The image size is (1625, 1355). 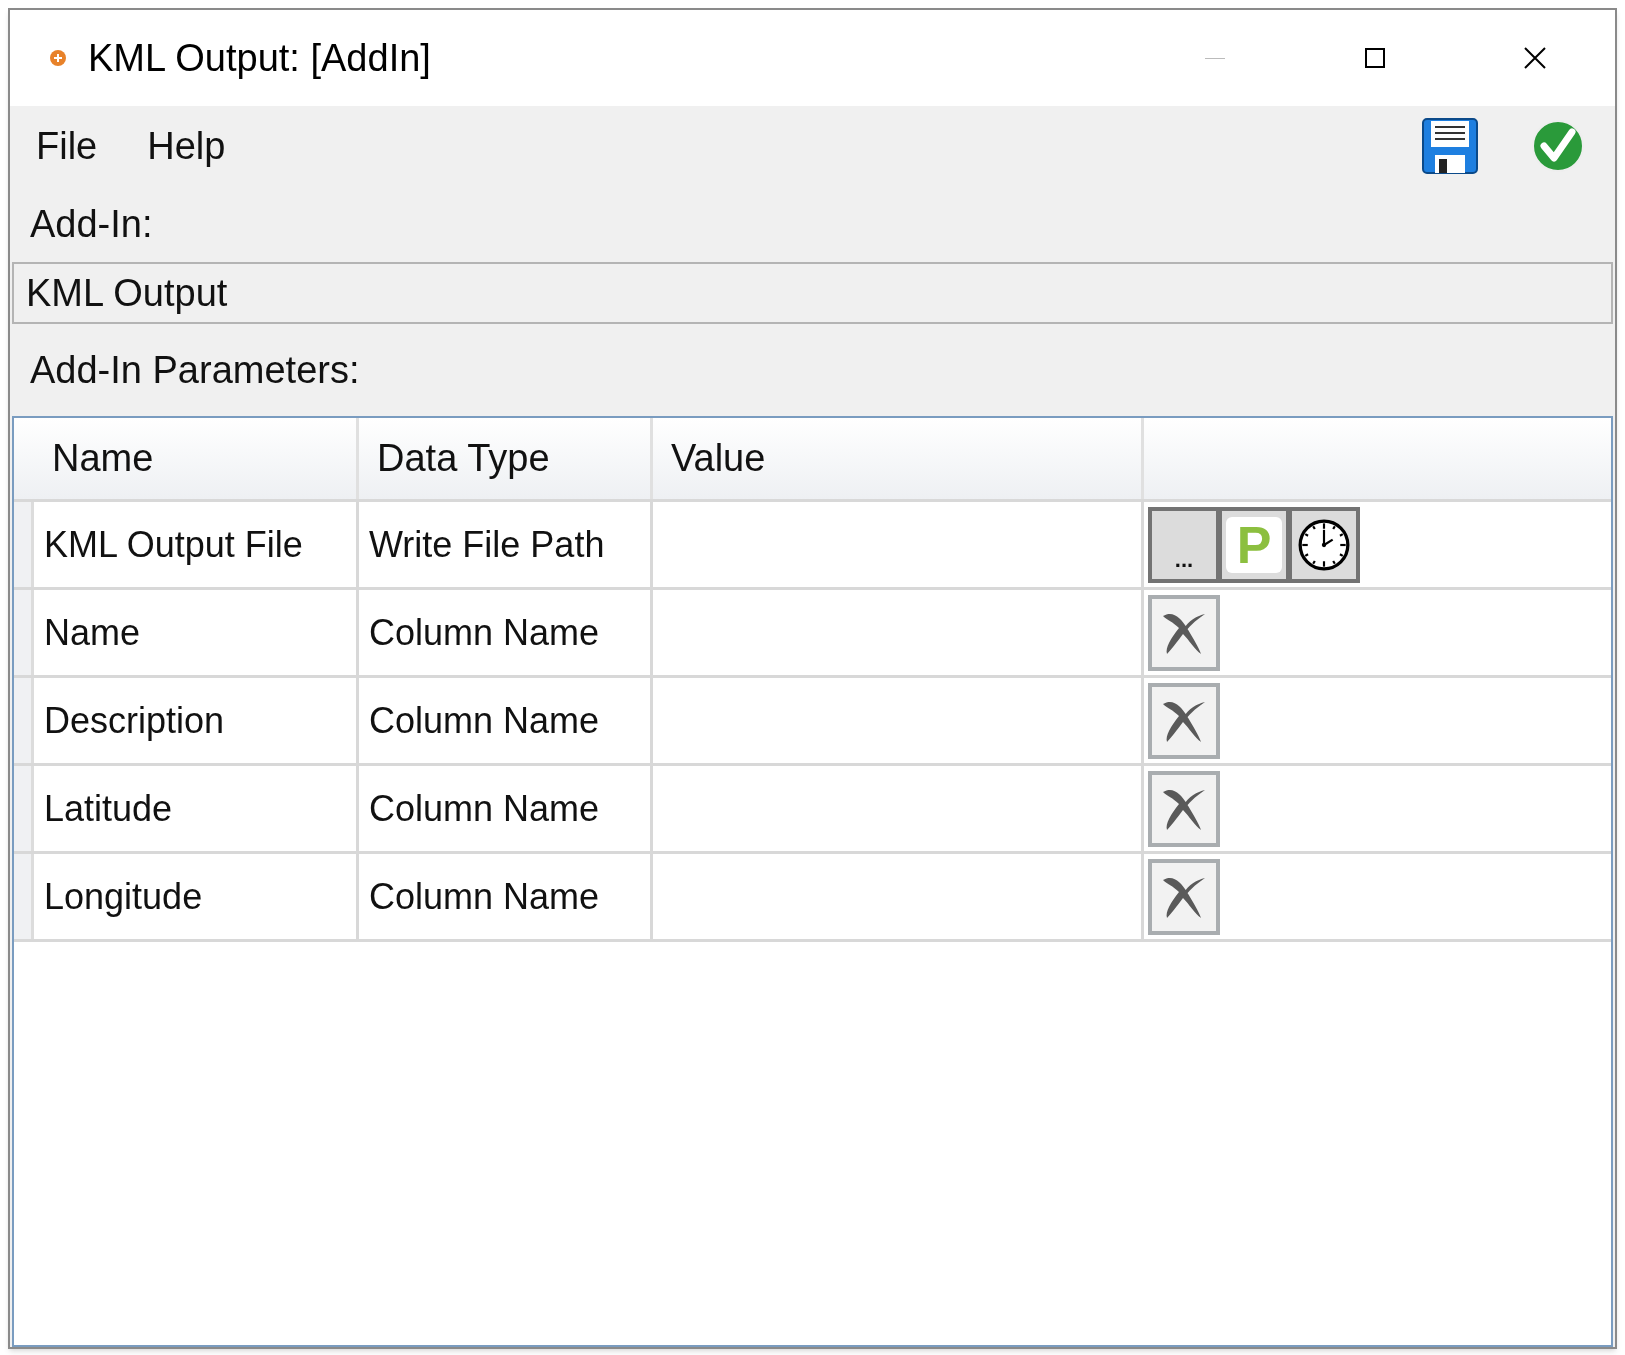 What do you see at coordinates (195, 370) in the screenshot?
I see `parameters-label: Add-In Parameters:` at bounding box center [195, 370].